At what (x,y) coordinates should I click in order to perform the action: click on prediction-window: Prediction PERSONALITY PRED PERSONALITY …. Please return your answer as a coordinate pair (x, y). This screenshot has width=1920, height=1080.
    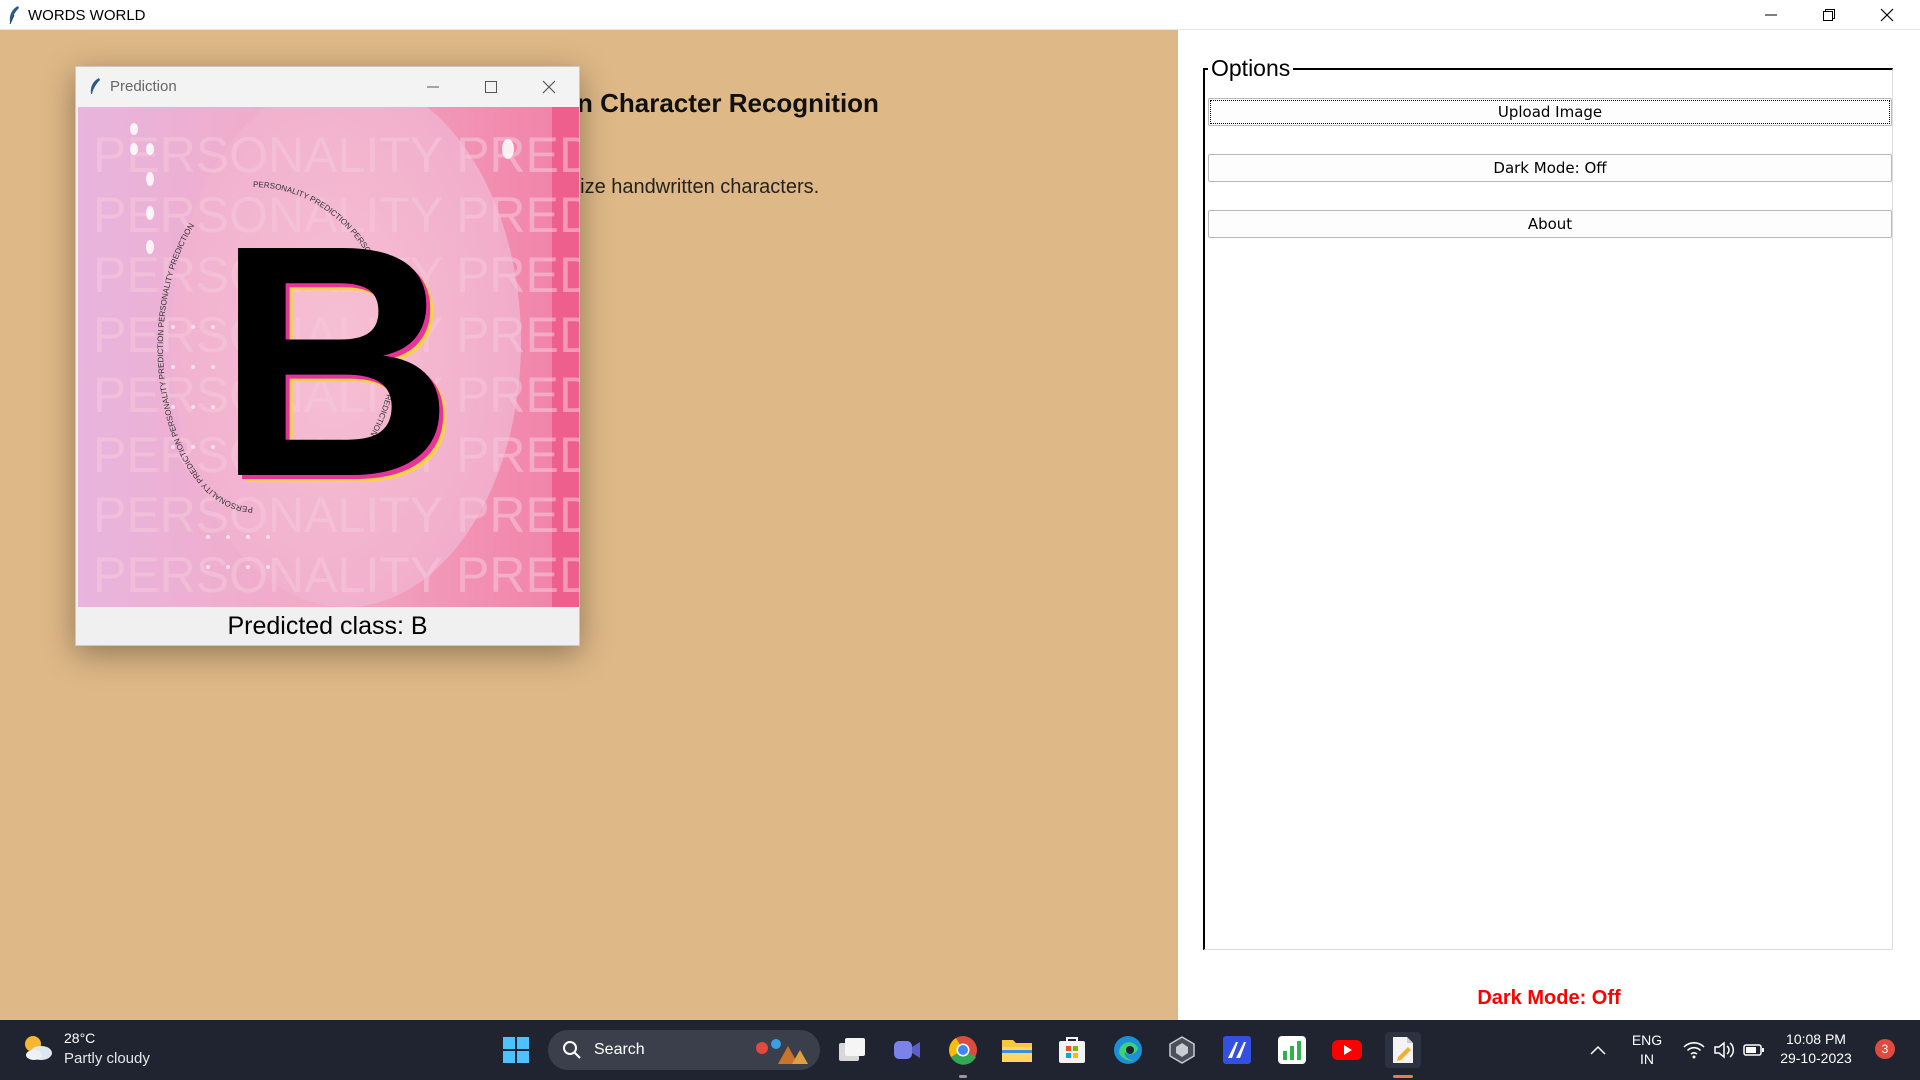
    Looking at the image, I should click on (327, 356).